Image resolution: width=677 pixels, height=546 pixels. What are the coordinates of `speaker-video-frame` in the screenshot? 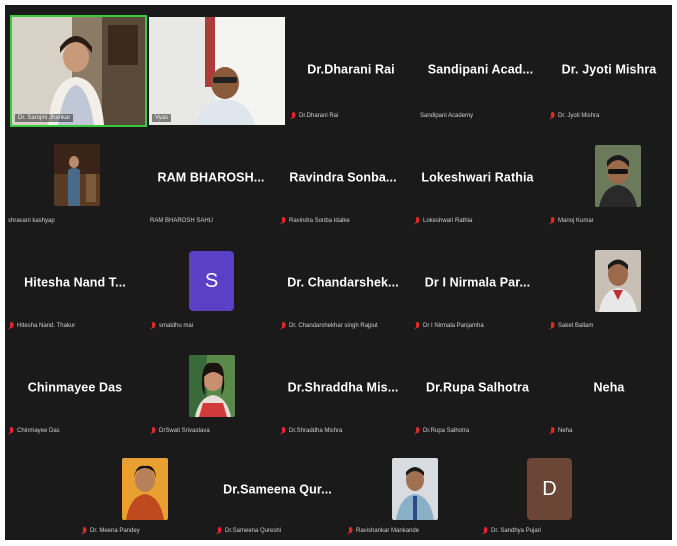 It's located at (78, 71).